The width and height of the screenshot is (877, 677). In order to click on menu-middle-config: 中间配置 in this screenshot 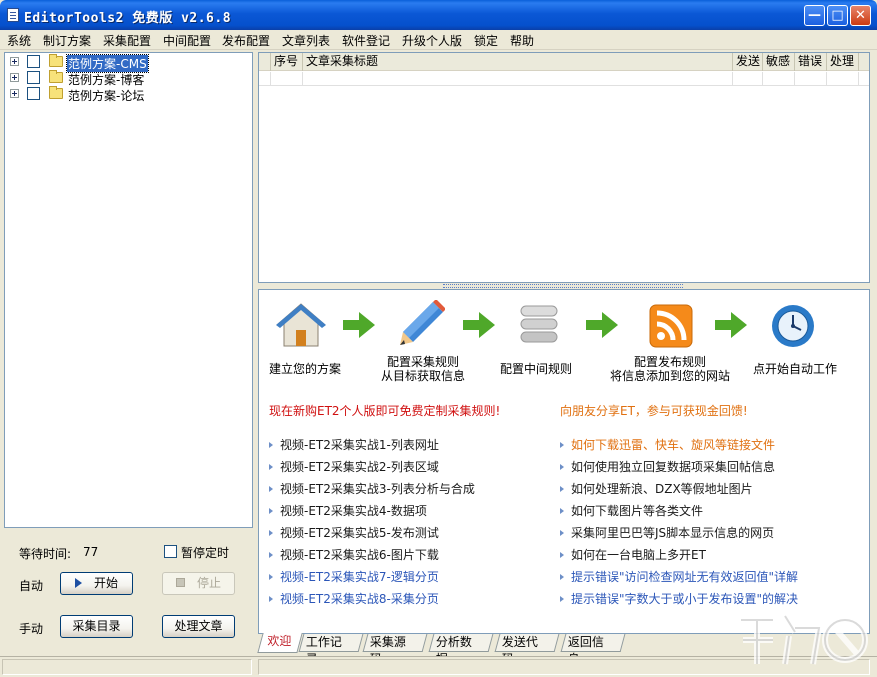, I will do `click(187, 40)`.